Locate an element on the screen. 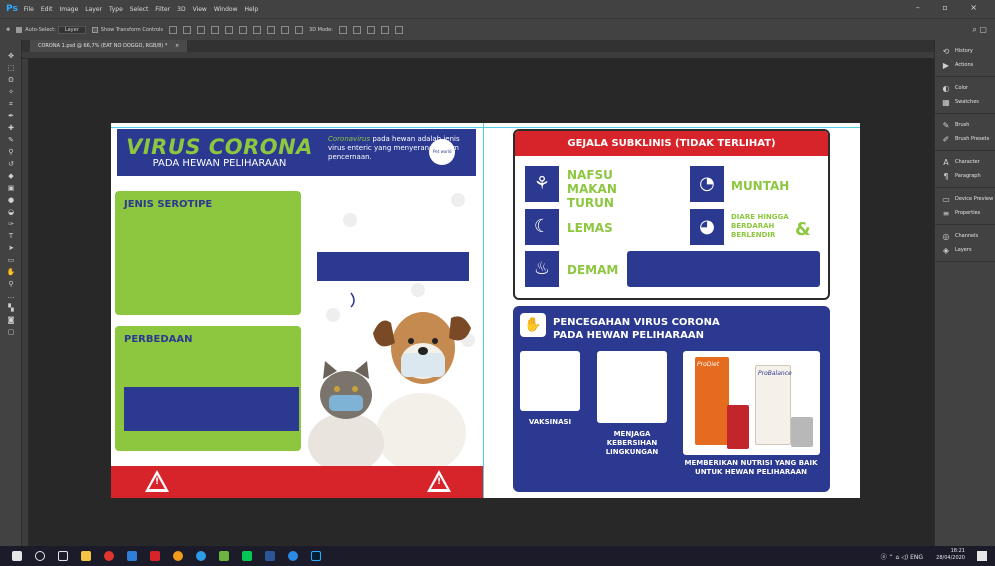 Image resolution: width=995 pixels, height=566 pixels. shape-tool-icon: ▭ is located at coordinates (11, 260).